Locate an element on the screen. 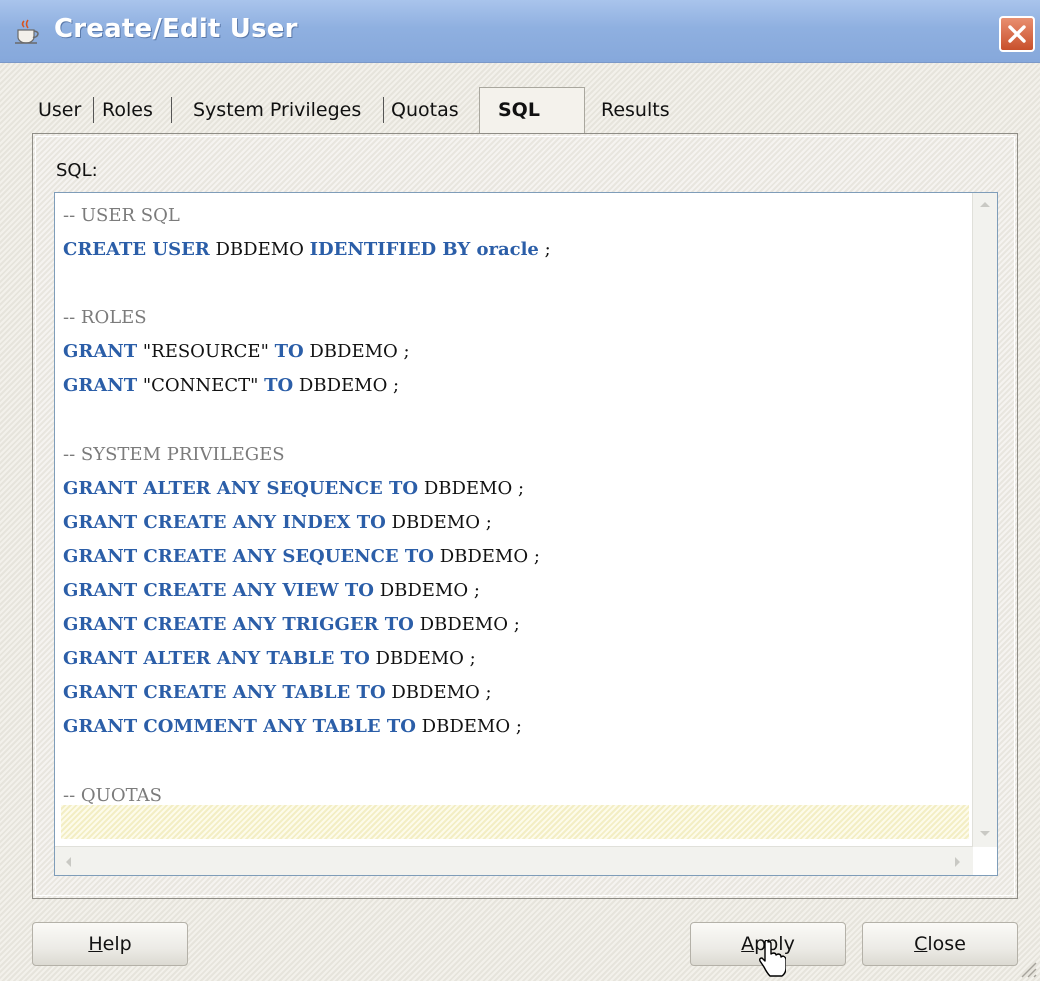  close-button: Close is located at coordinates (940, 944).